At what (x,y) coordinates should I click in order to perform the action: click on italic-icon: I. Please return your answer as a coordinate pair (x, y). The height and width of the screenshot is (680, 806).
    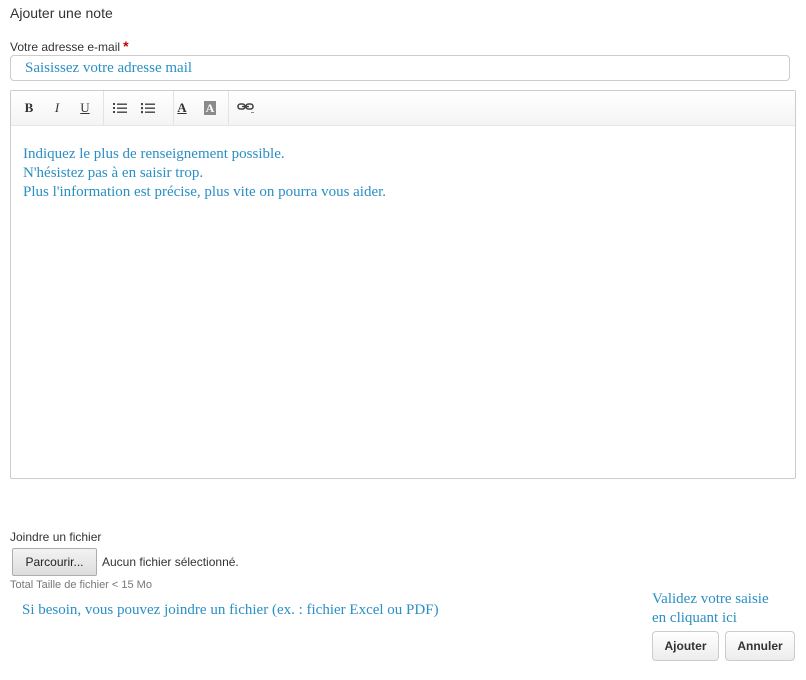
    Looking at the image, I should click on (57, 107).